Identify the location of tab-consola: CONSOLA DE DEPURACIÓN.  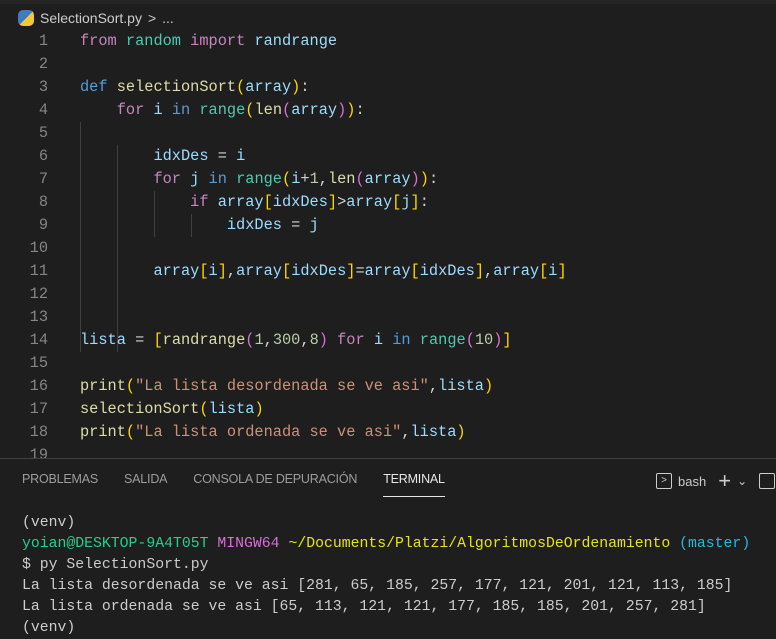
(275, 483).